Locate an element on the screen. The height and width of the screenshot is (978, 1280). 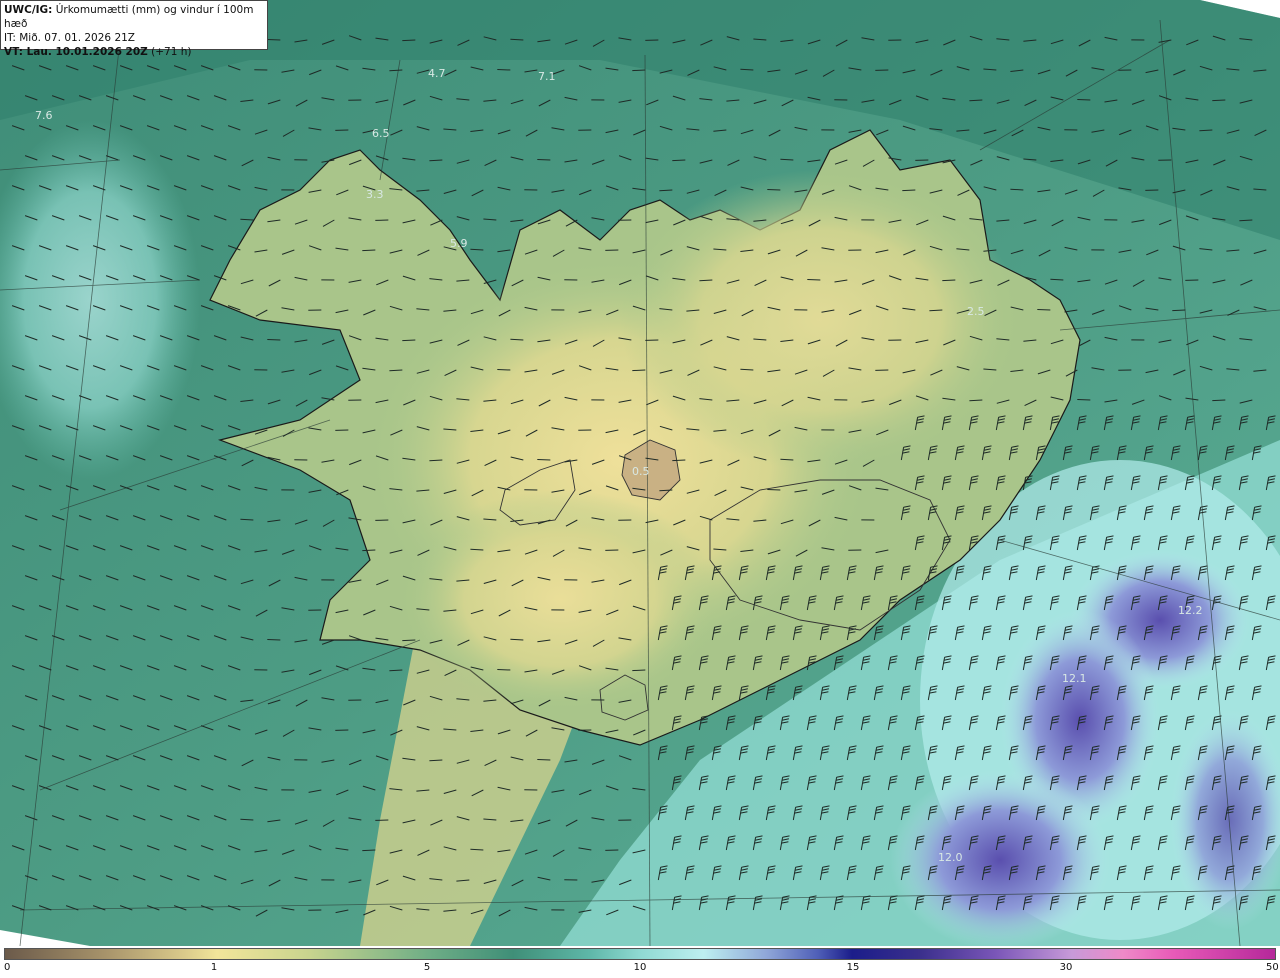
issue-time: IT: Mið. 07. 01. 2026 21Z is located at coordinates (69, 38).